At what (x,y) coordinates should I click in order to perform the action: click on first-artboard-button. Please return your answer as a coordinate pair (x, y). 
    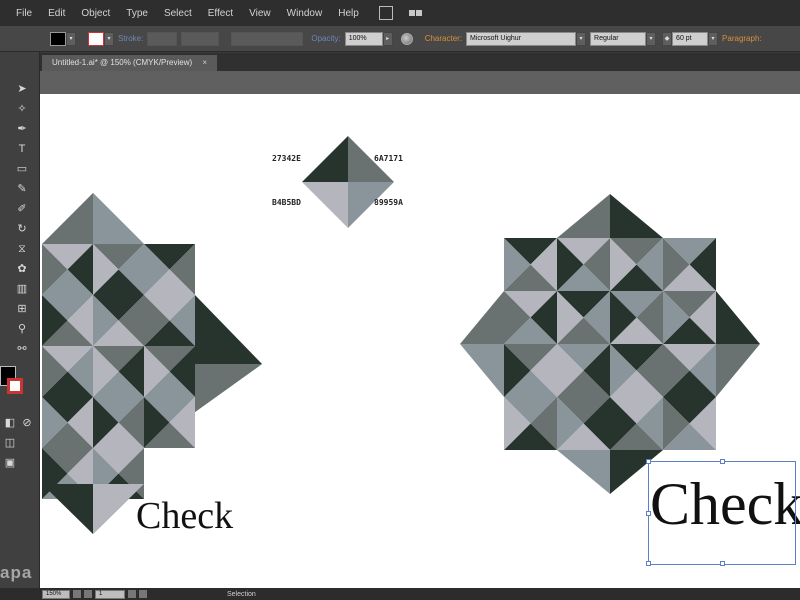
    Looking at the image, I should click on (77, 594).